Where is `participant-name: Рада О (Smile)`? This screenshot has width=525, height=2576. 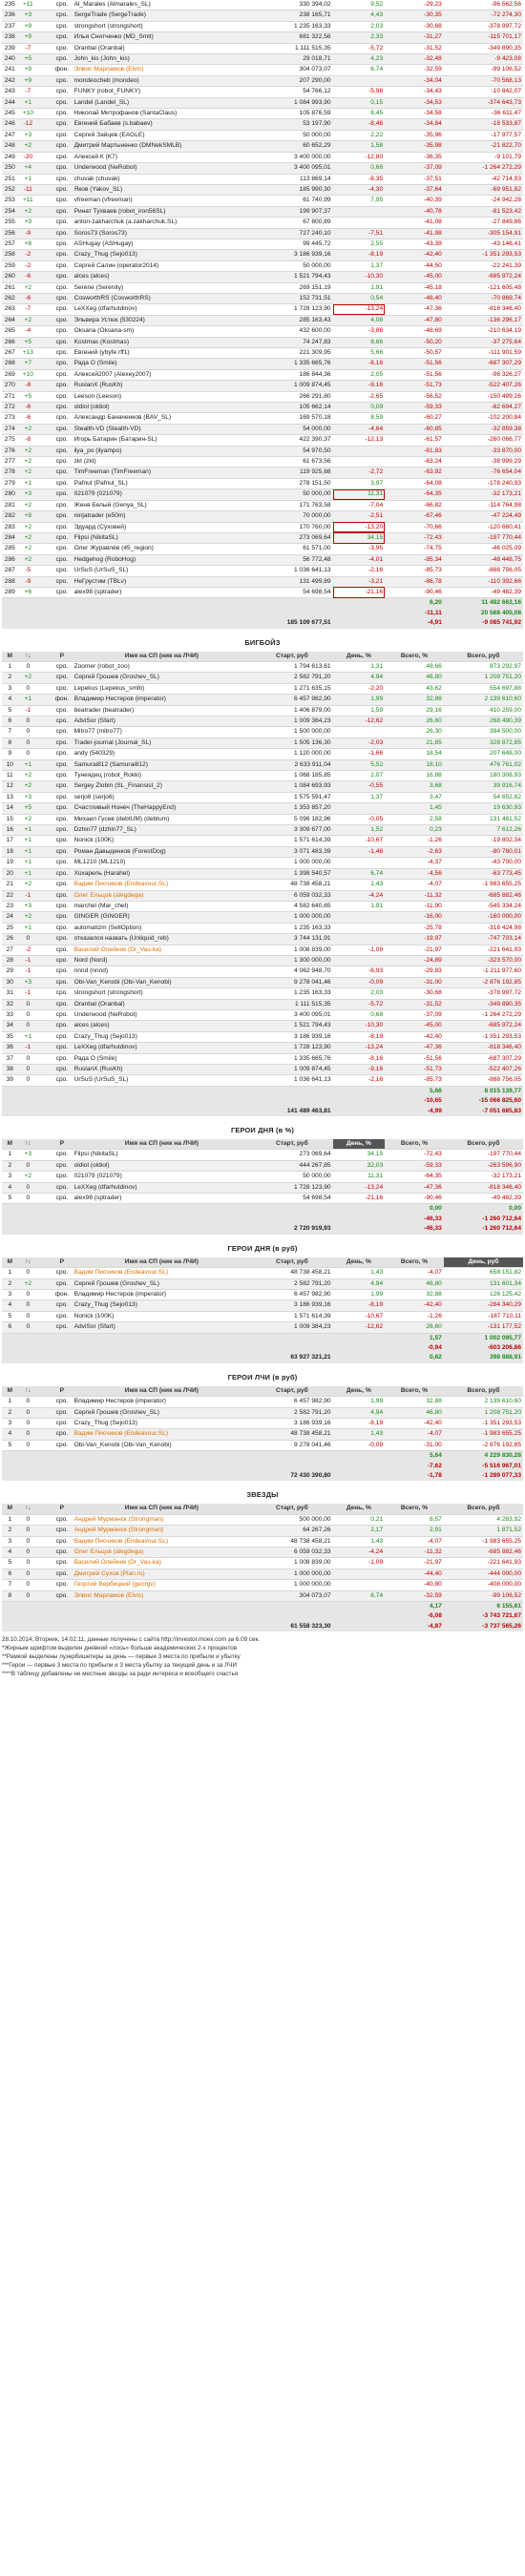 participant-name: Рада О (Smile) is located at coordinates (162, 1059).